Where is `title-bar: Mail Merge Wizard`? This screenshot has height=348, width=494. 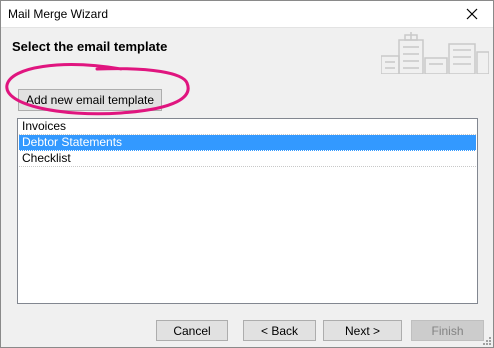 title-bar: Mail Merge Wizard is located at coordinates (247, 14).